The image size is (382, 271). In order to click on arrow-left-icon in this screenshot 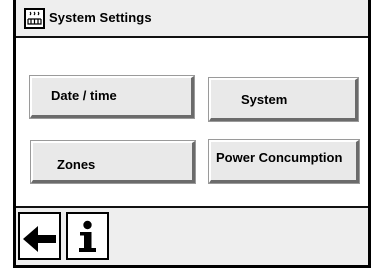, I will do `click(39, 239)`.